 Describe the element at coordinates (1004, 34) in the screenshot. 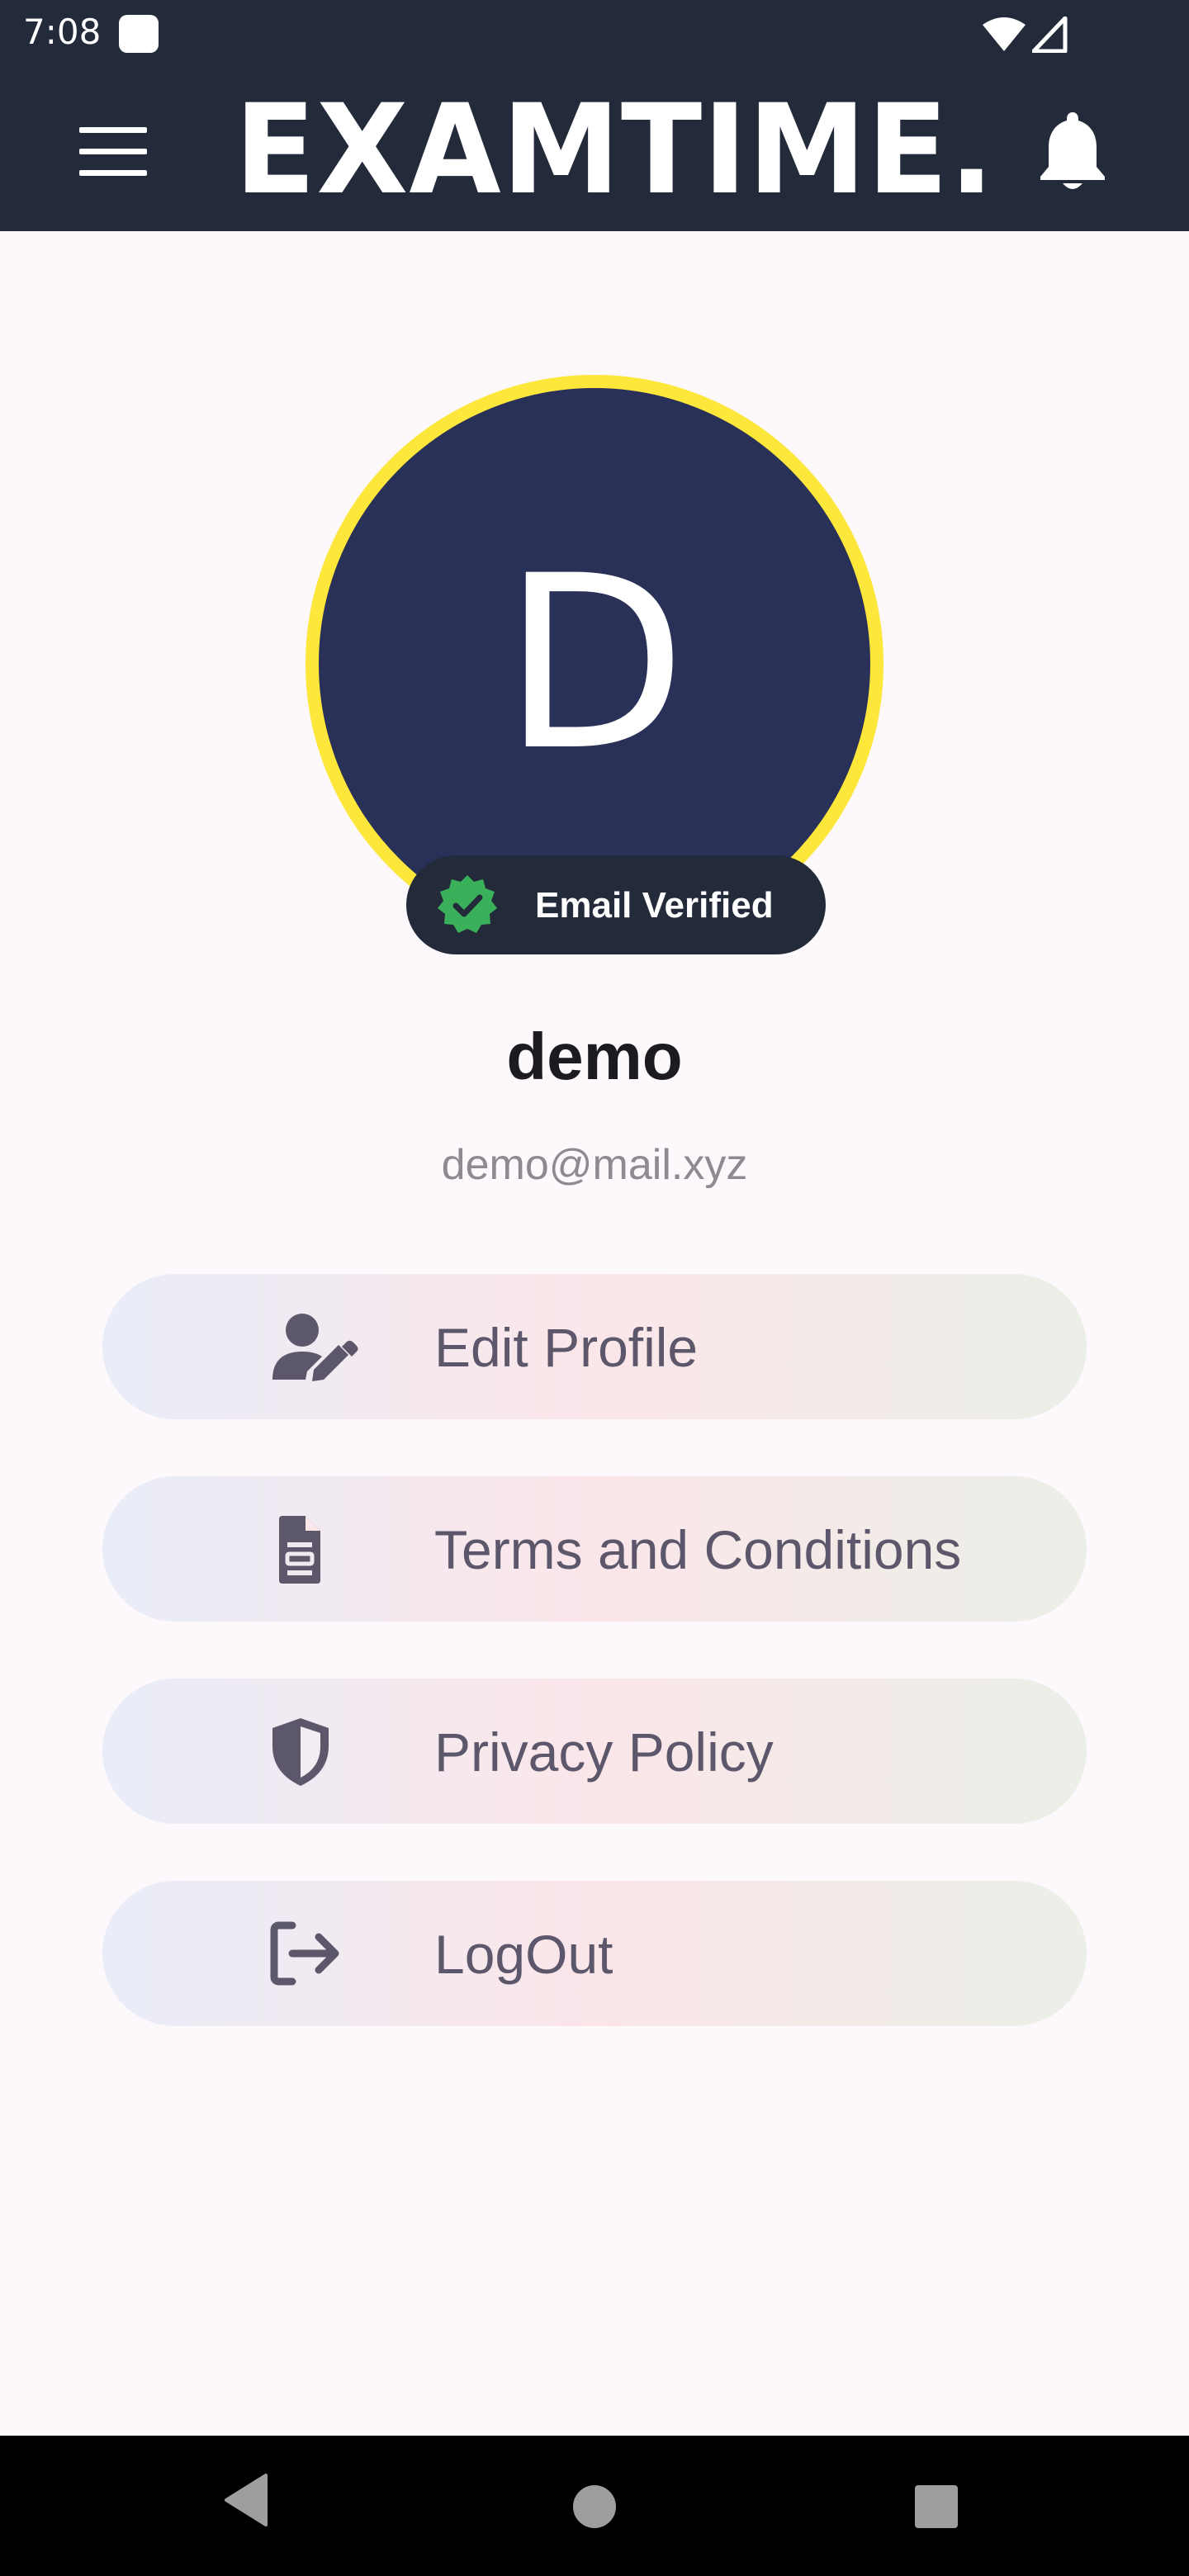

I see `wifi-icon` at that location.